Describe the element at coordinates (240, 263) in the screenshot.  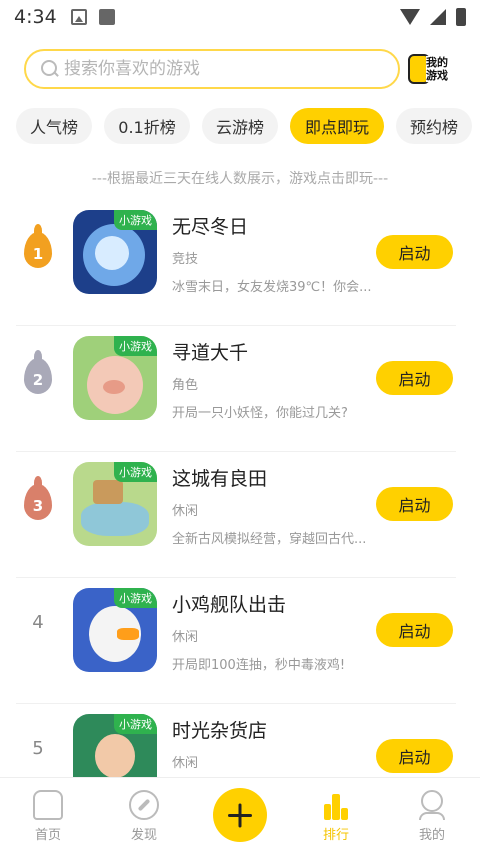
I see `list-item: 1 小游戏 无尽冬日 竞技 冰雪末日，女友发烧39℃！你会... 启动` at that location.